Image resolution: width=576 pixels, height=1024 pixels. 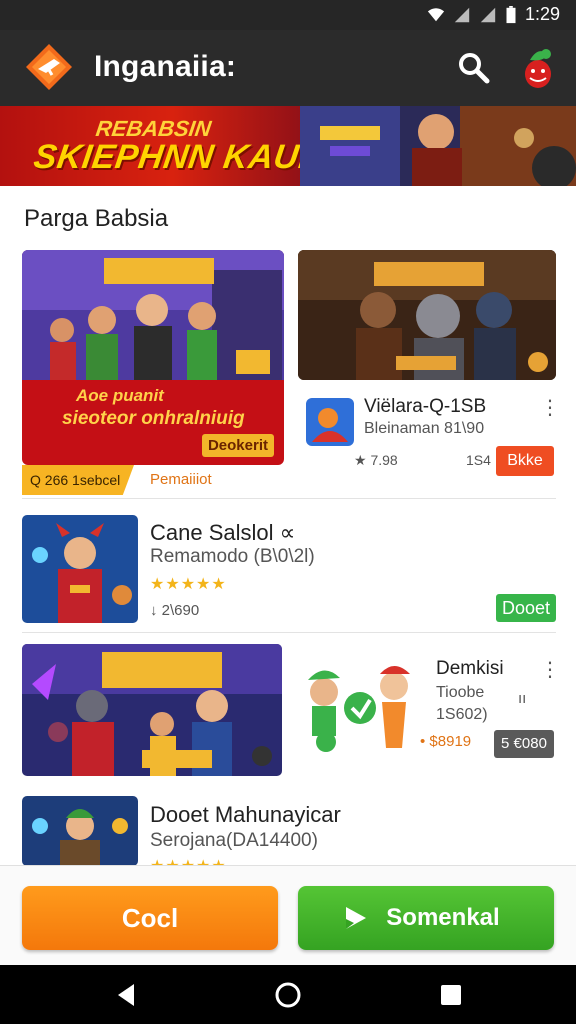 I want to click on system-nav-bar, so click(x=288, y=994).